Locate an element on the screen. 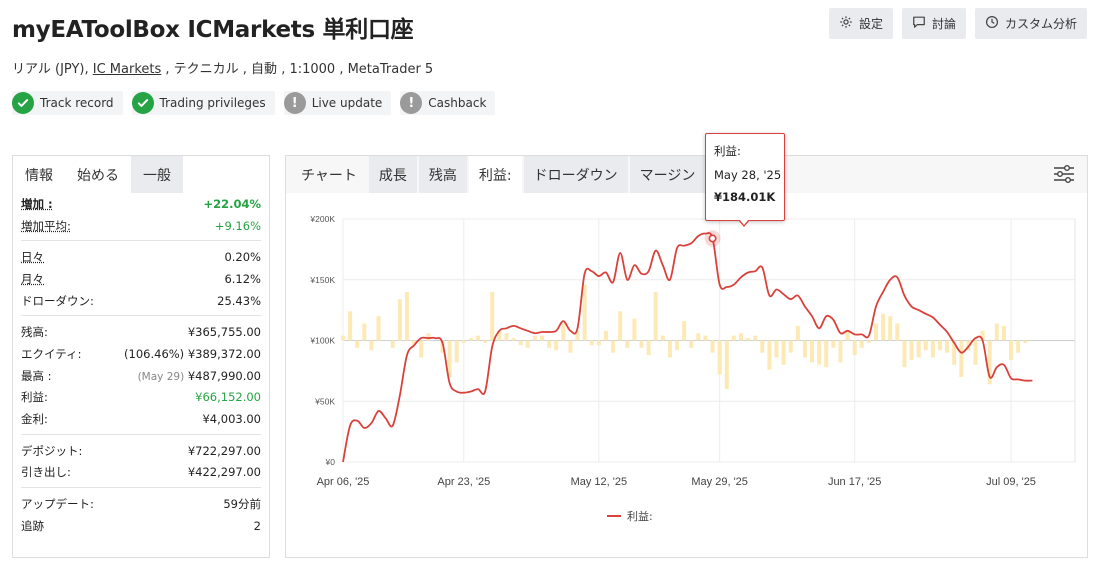 Image resolution: width=1093 pixels, height=564 pixels. stat-daily: 日々 0.20% is located at coordinates (141, 257).